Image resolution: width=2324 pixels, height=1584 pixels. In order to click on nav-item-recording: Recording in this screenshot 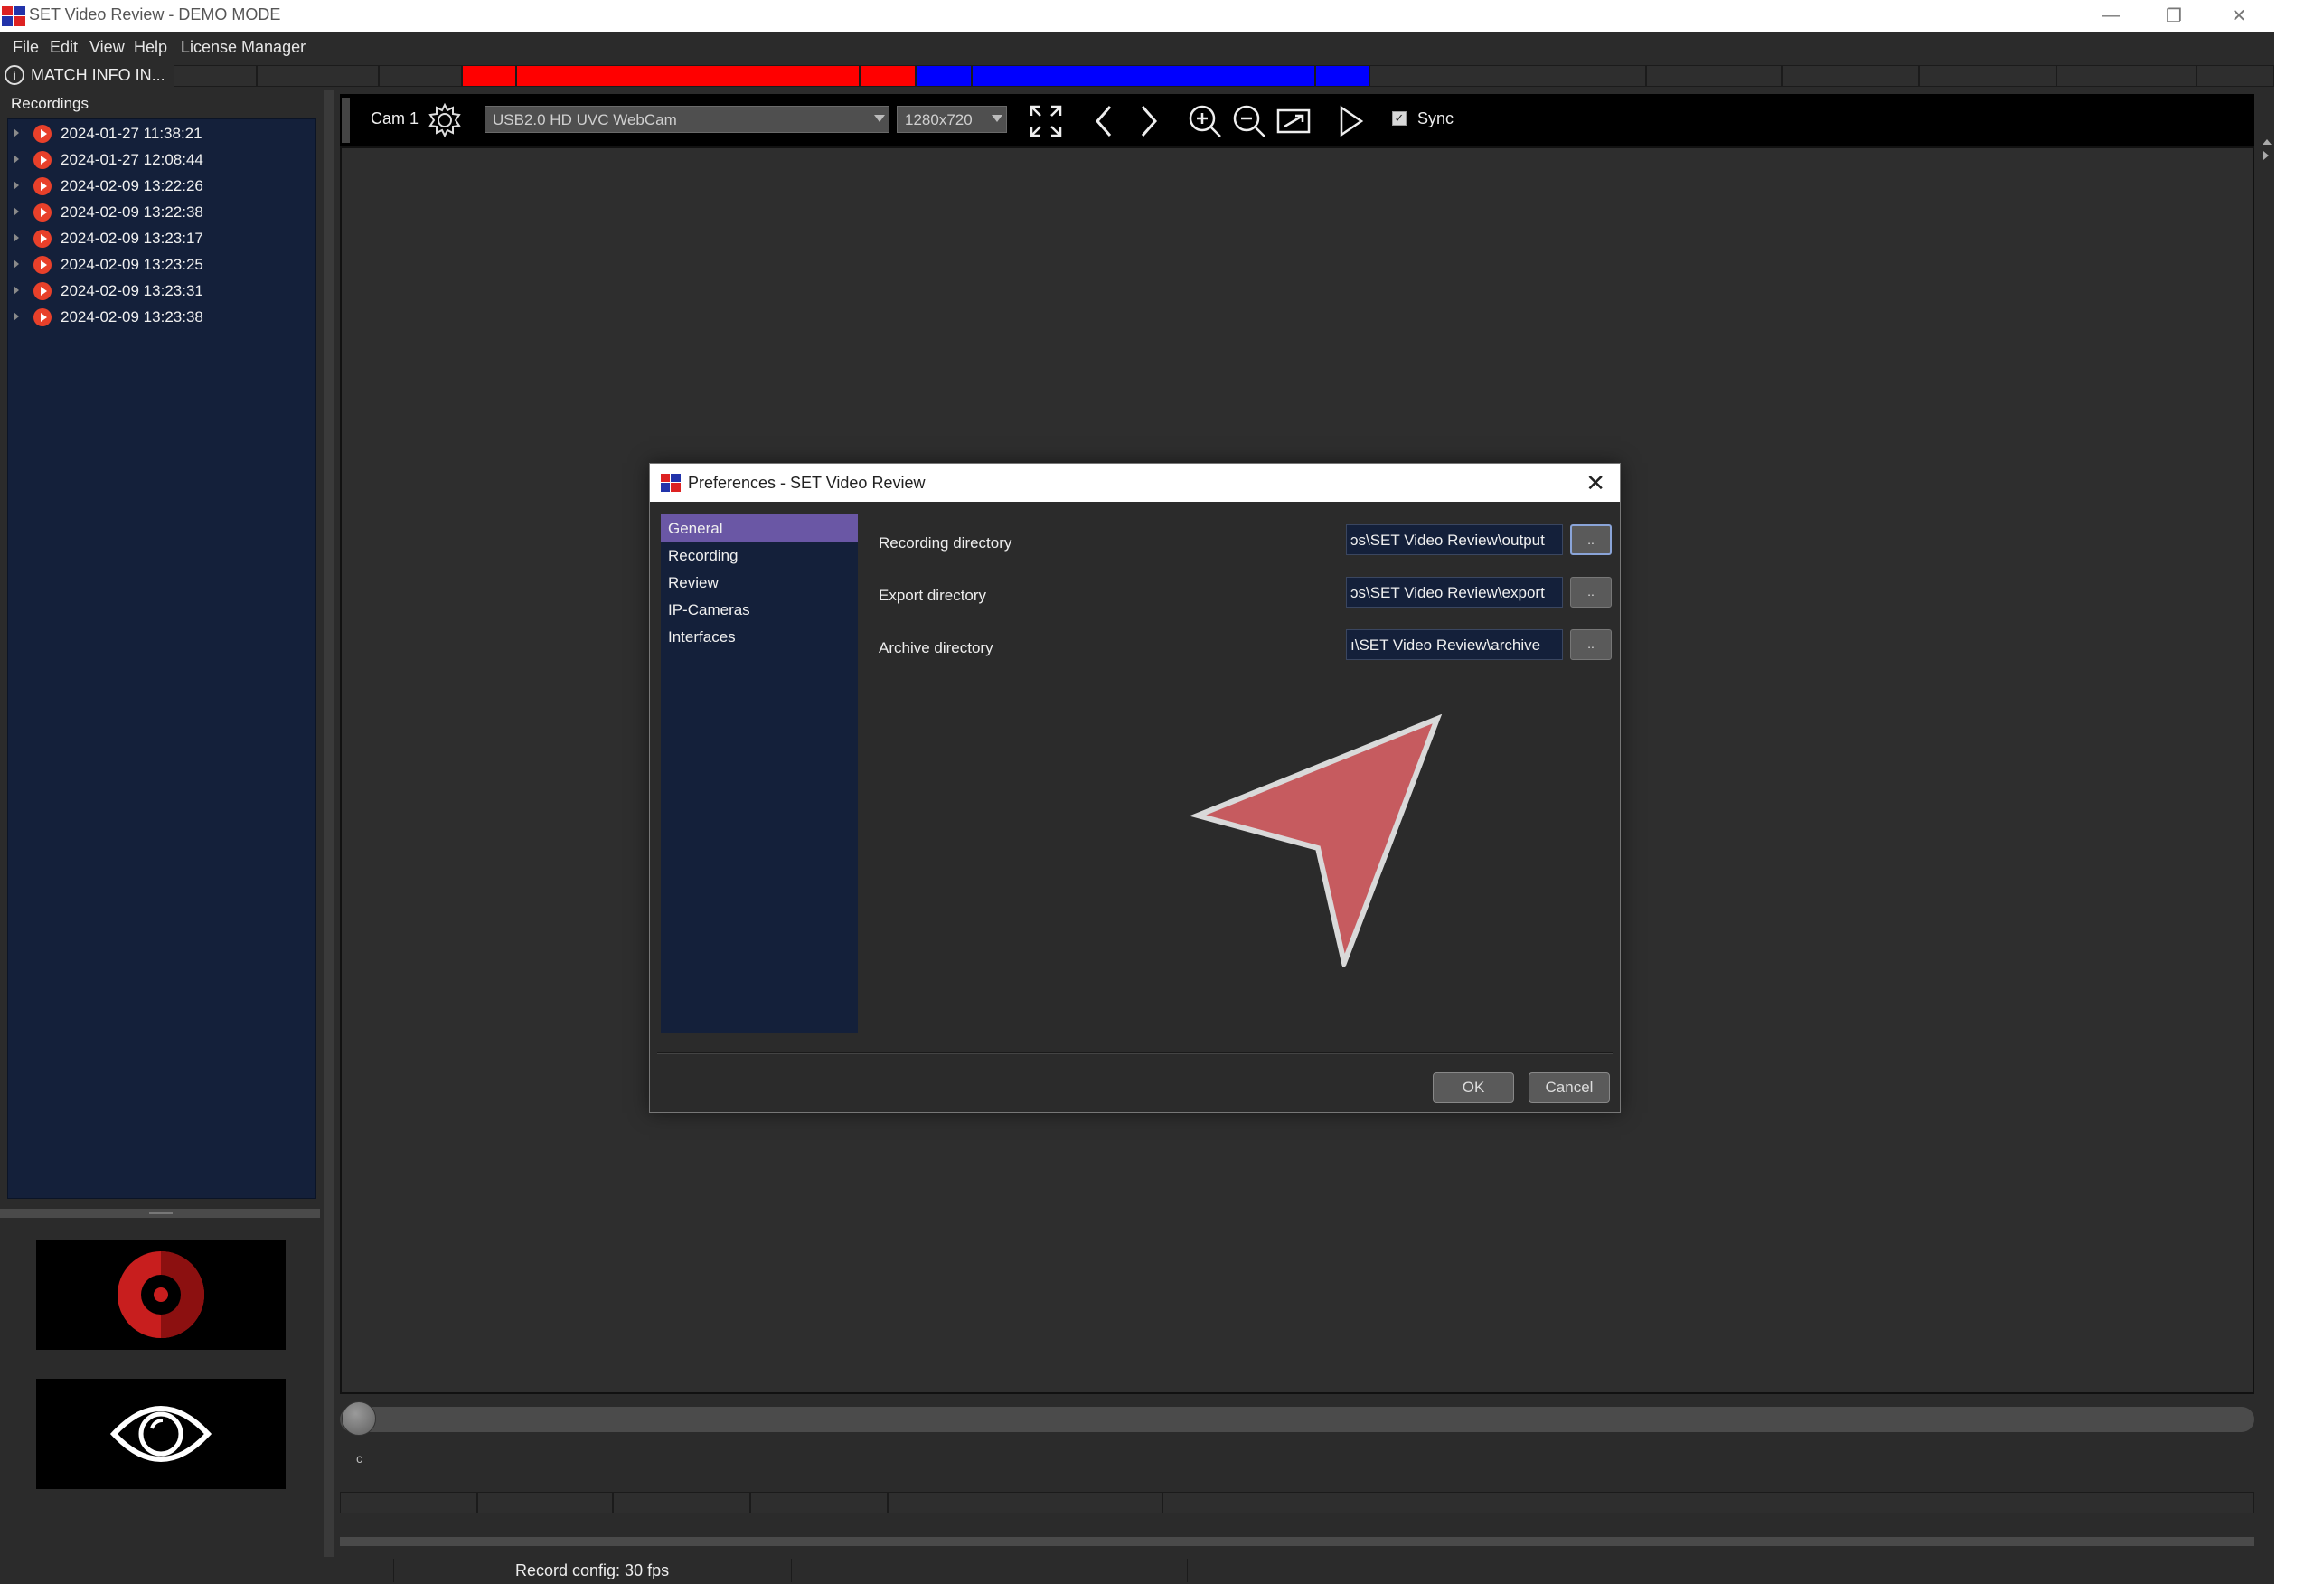, I will do `click(759, 555)`.